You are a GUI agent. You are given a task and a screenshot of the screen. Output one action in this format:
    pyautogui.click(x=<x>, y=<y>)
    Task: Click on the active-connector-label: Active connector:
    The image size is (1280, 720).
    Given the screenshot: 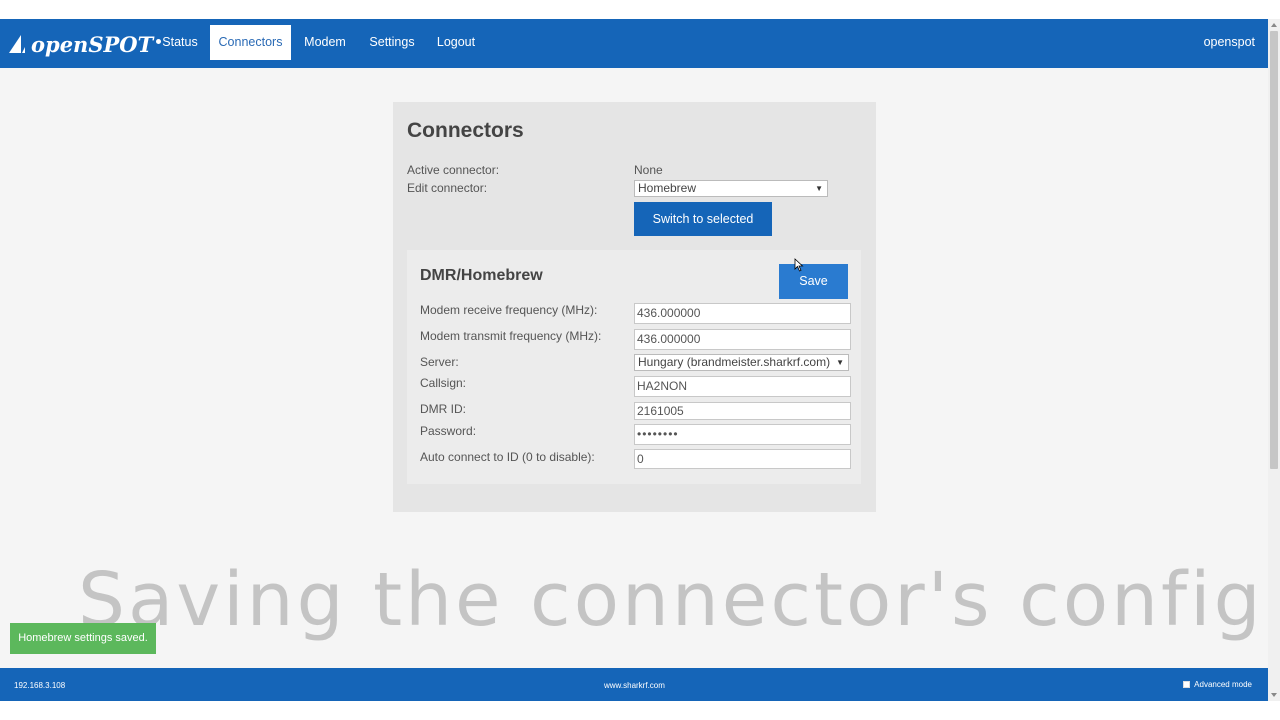 What is the action you would take?
    pyautogui.click(x=453, y=170)
    